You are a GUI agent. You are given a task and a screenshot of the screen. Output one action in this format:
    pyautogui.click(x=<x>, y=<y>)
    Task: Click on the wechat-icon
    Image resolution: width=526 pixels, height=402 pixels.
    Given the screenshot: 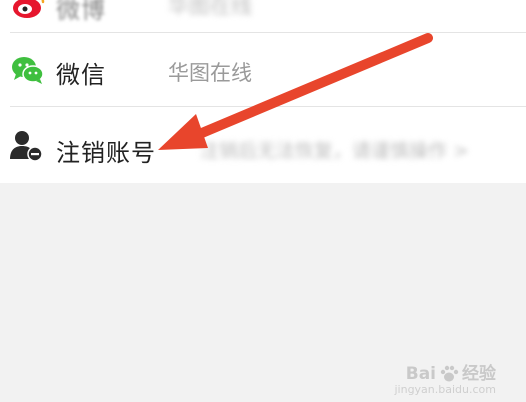 What is the action you would take?
    pyautogui.click(x=28, y=70)
    